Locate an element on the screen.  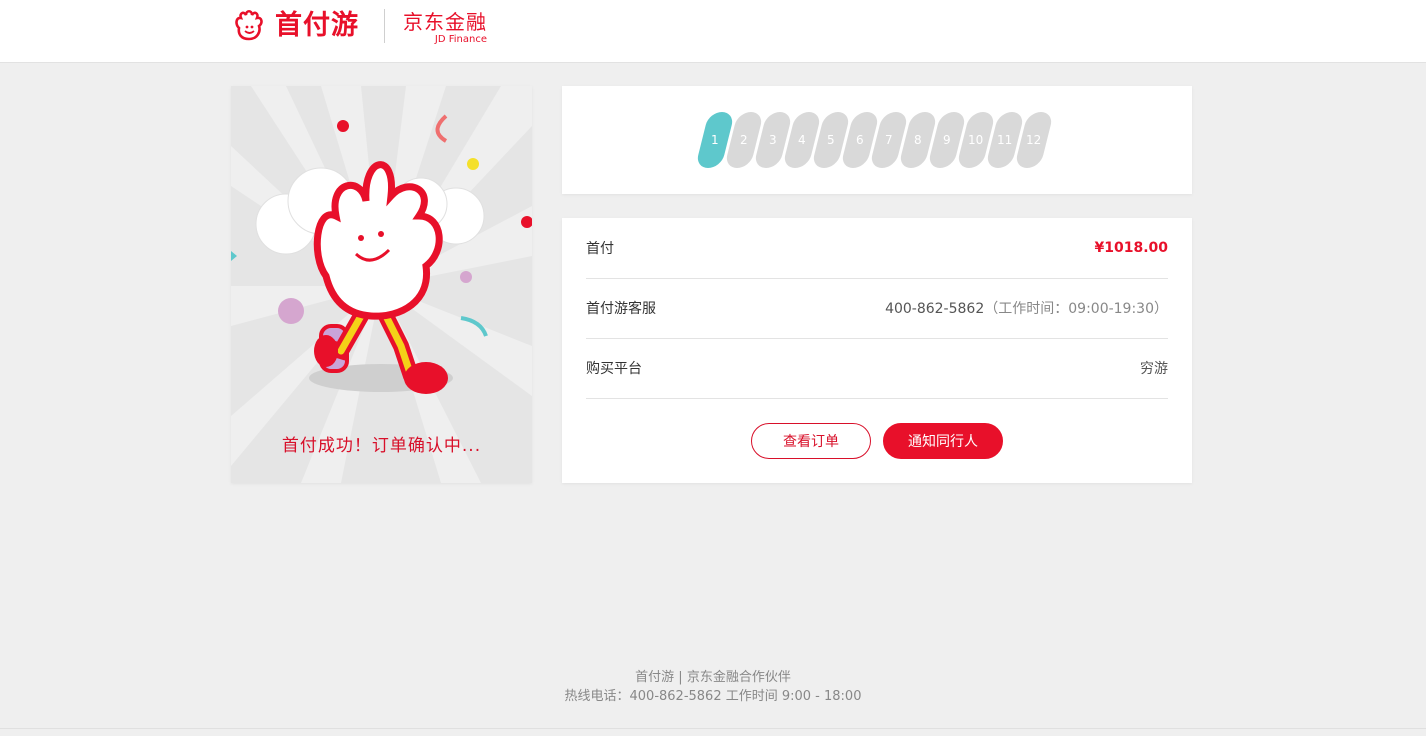
brand-logo: 首付游 is located at coordinates (295, 26).